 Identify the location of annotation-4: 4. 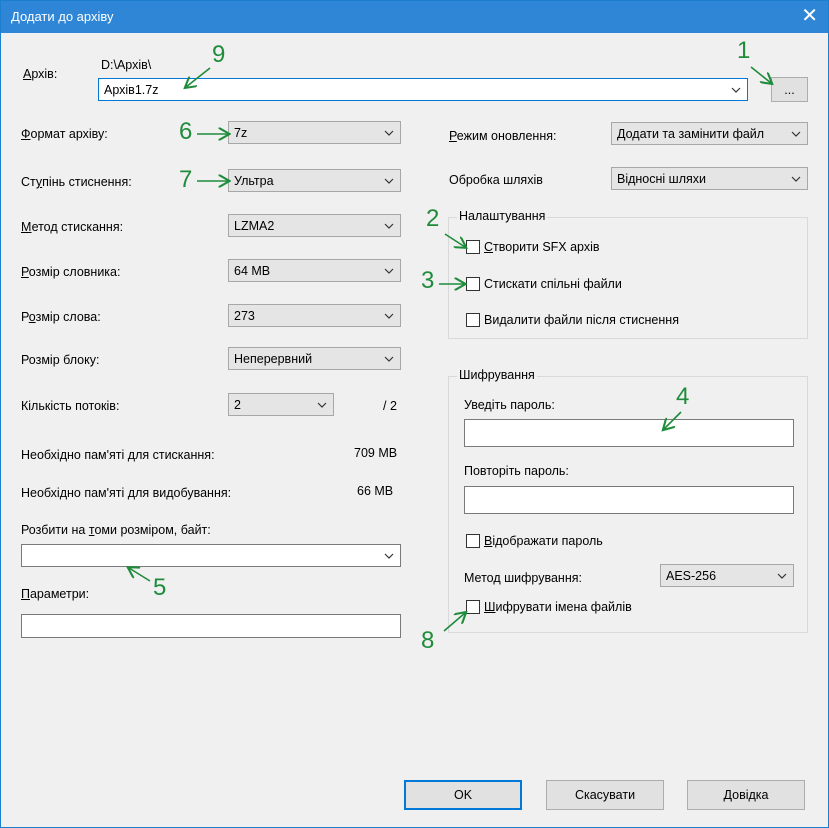
(683, 396).